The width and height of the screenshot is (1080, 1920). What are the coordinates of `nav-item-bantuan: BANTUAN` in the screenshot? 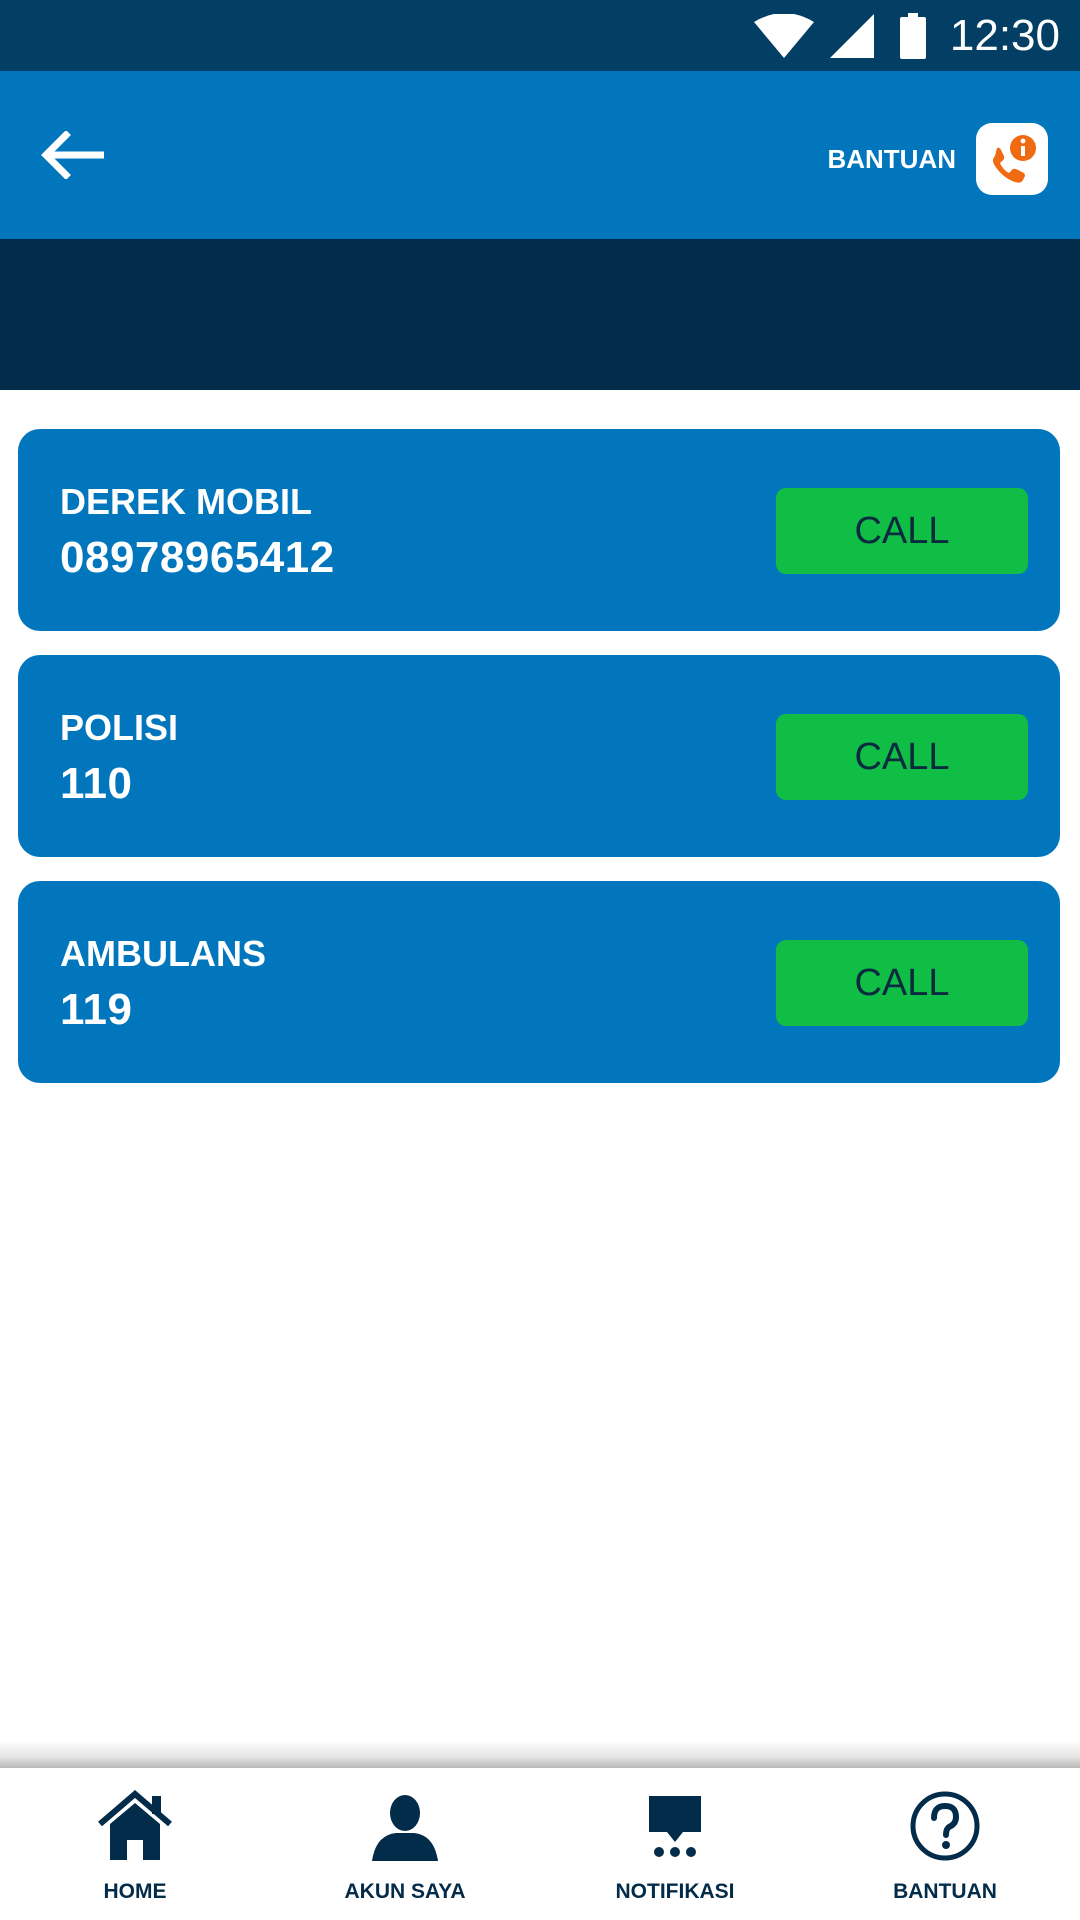 It's located at (945, 1844).